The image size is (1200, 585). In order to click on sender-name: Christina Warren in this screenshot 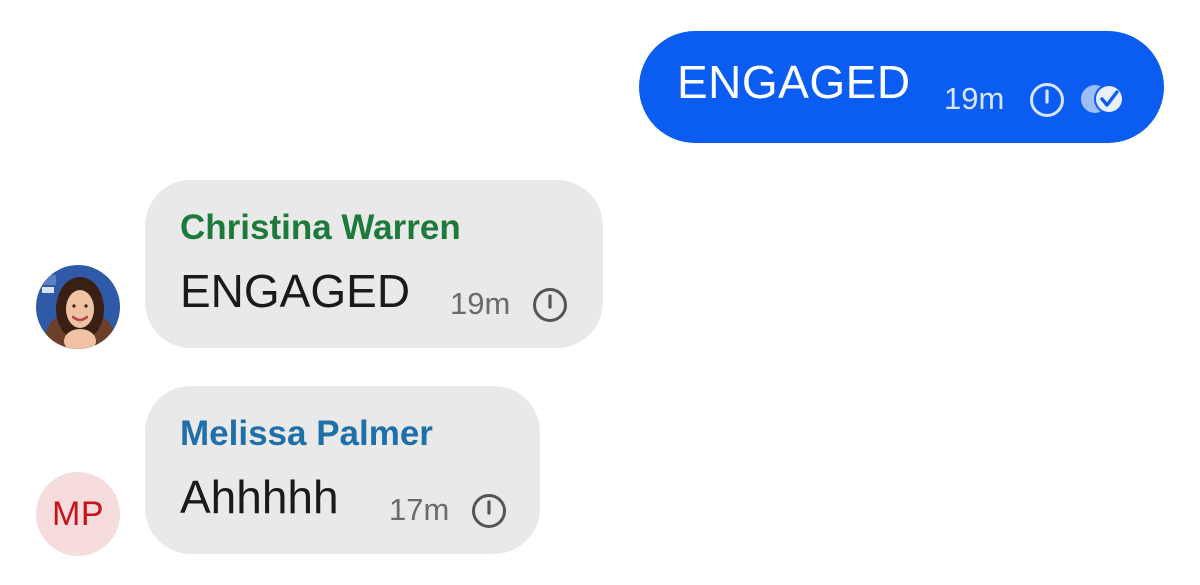, I will do `click(320, 227)`.